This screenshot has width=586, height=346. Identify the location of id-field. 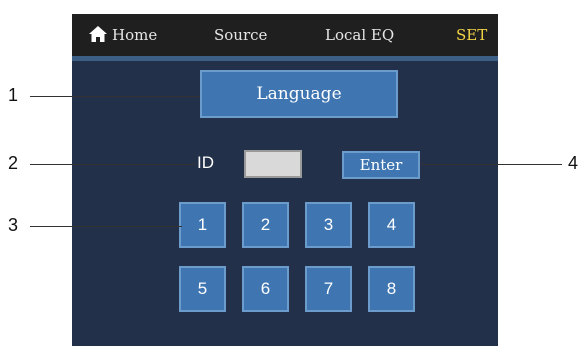
(273, 164).